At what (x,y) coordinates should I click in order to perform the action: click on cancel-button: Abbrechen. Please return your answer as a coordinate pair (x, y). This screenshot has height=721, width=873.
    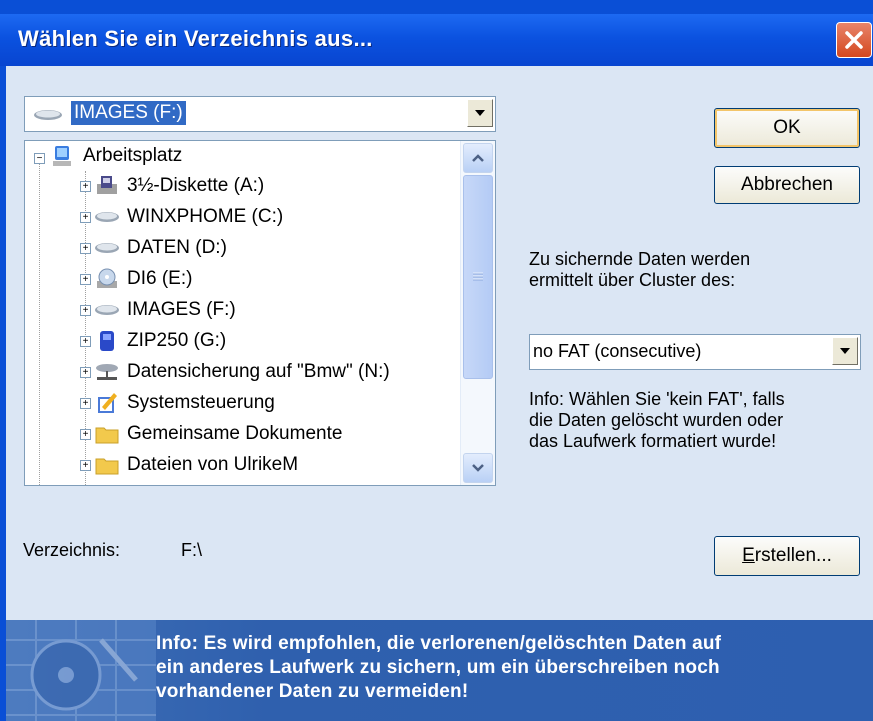
    Looking at the image, I should click on (787, 185).